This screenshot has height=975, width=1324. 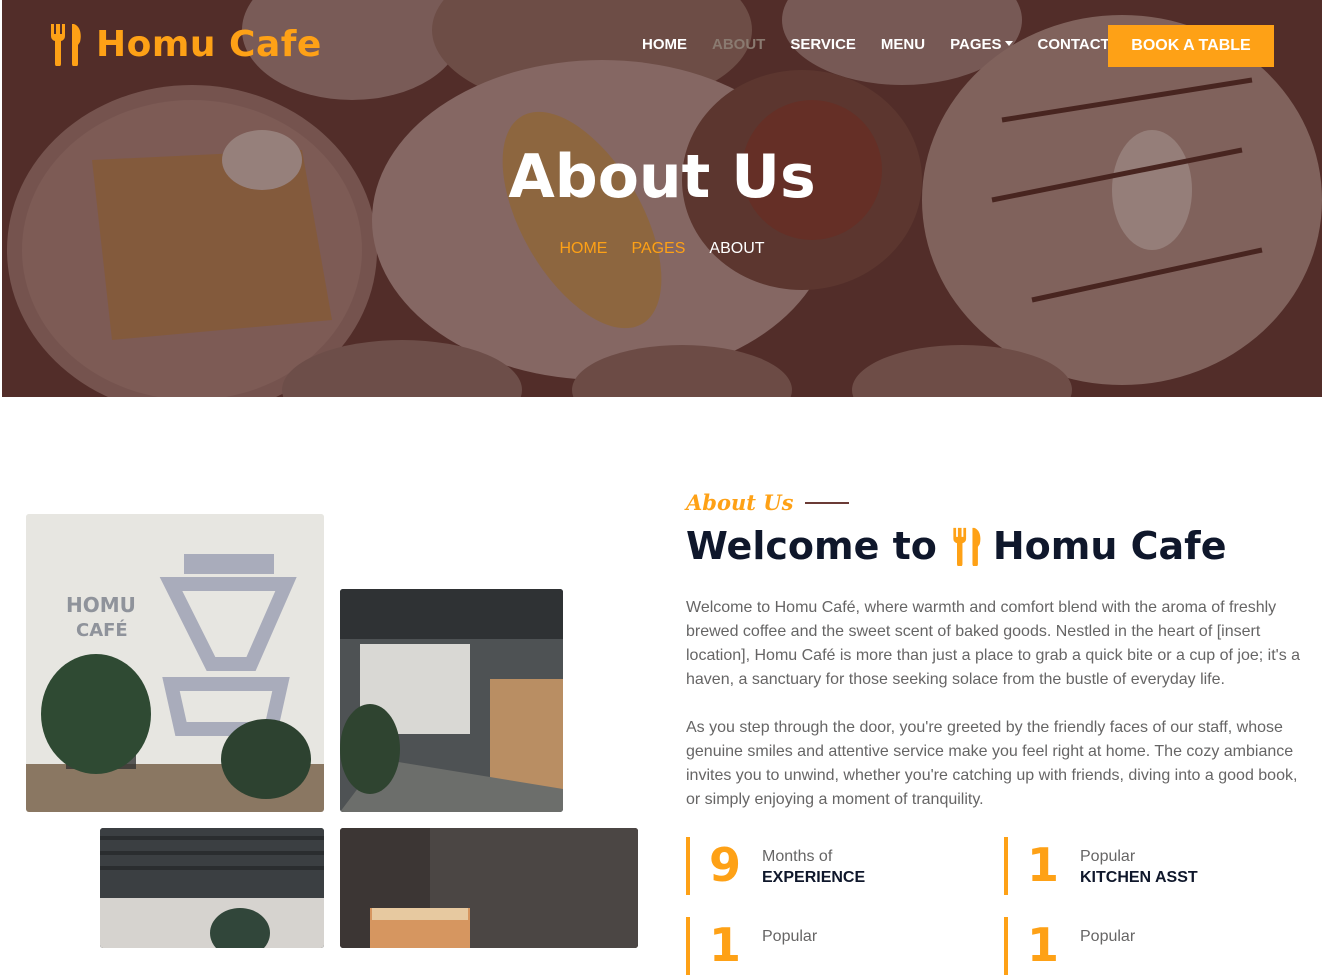 I want to click on about-photo-cafe-sign: HOMU CAFÉ, so click(x=175, y=663).